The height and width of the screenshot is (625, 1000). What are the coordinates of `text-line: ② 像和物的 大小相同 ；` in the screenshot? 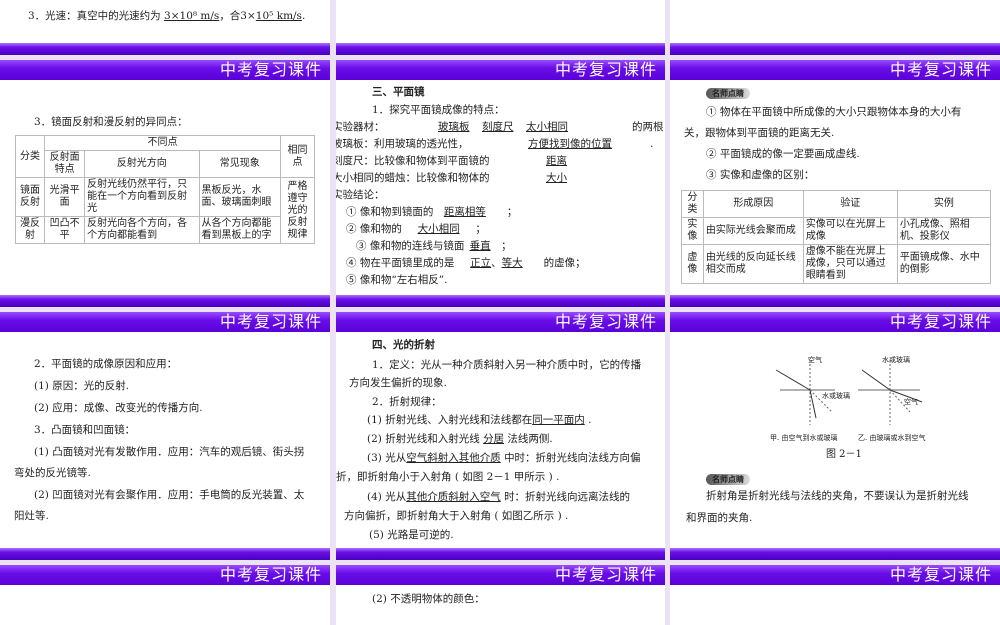 It's located at (416, 229).